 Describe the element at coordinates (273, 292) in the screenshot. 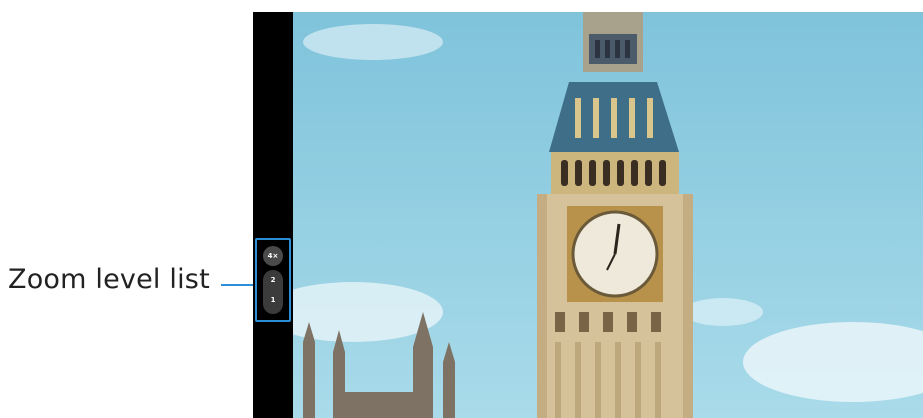

I see `zoom-level-pill: 2 1` at that location.